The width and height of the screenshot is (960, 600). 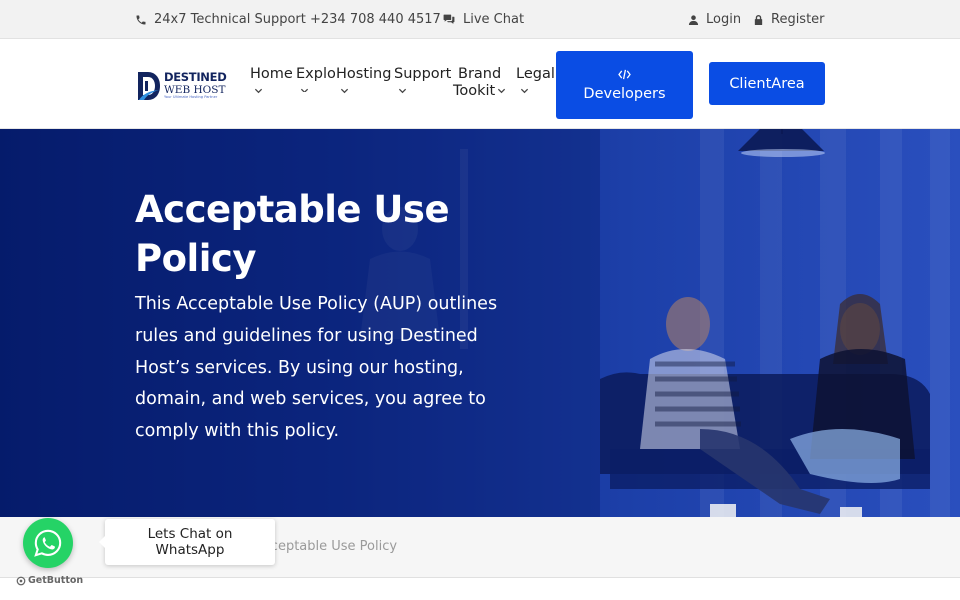 I want to click on live-chat-label: Live Chat, so click(x=494, y=19).